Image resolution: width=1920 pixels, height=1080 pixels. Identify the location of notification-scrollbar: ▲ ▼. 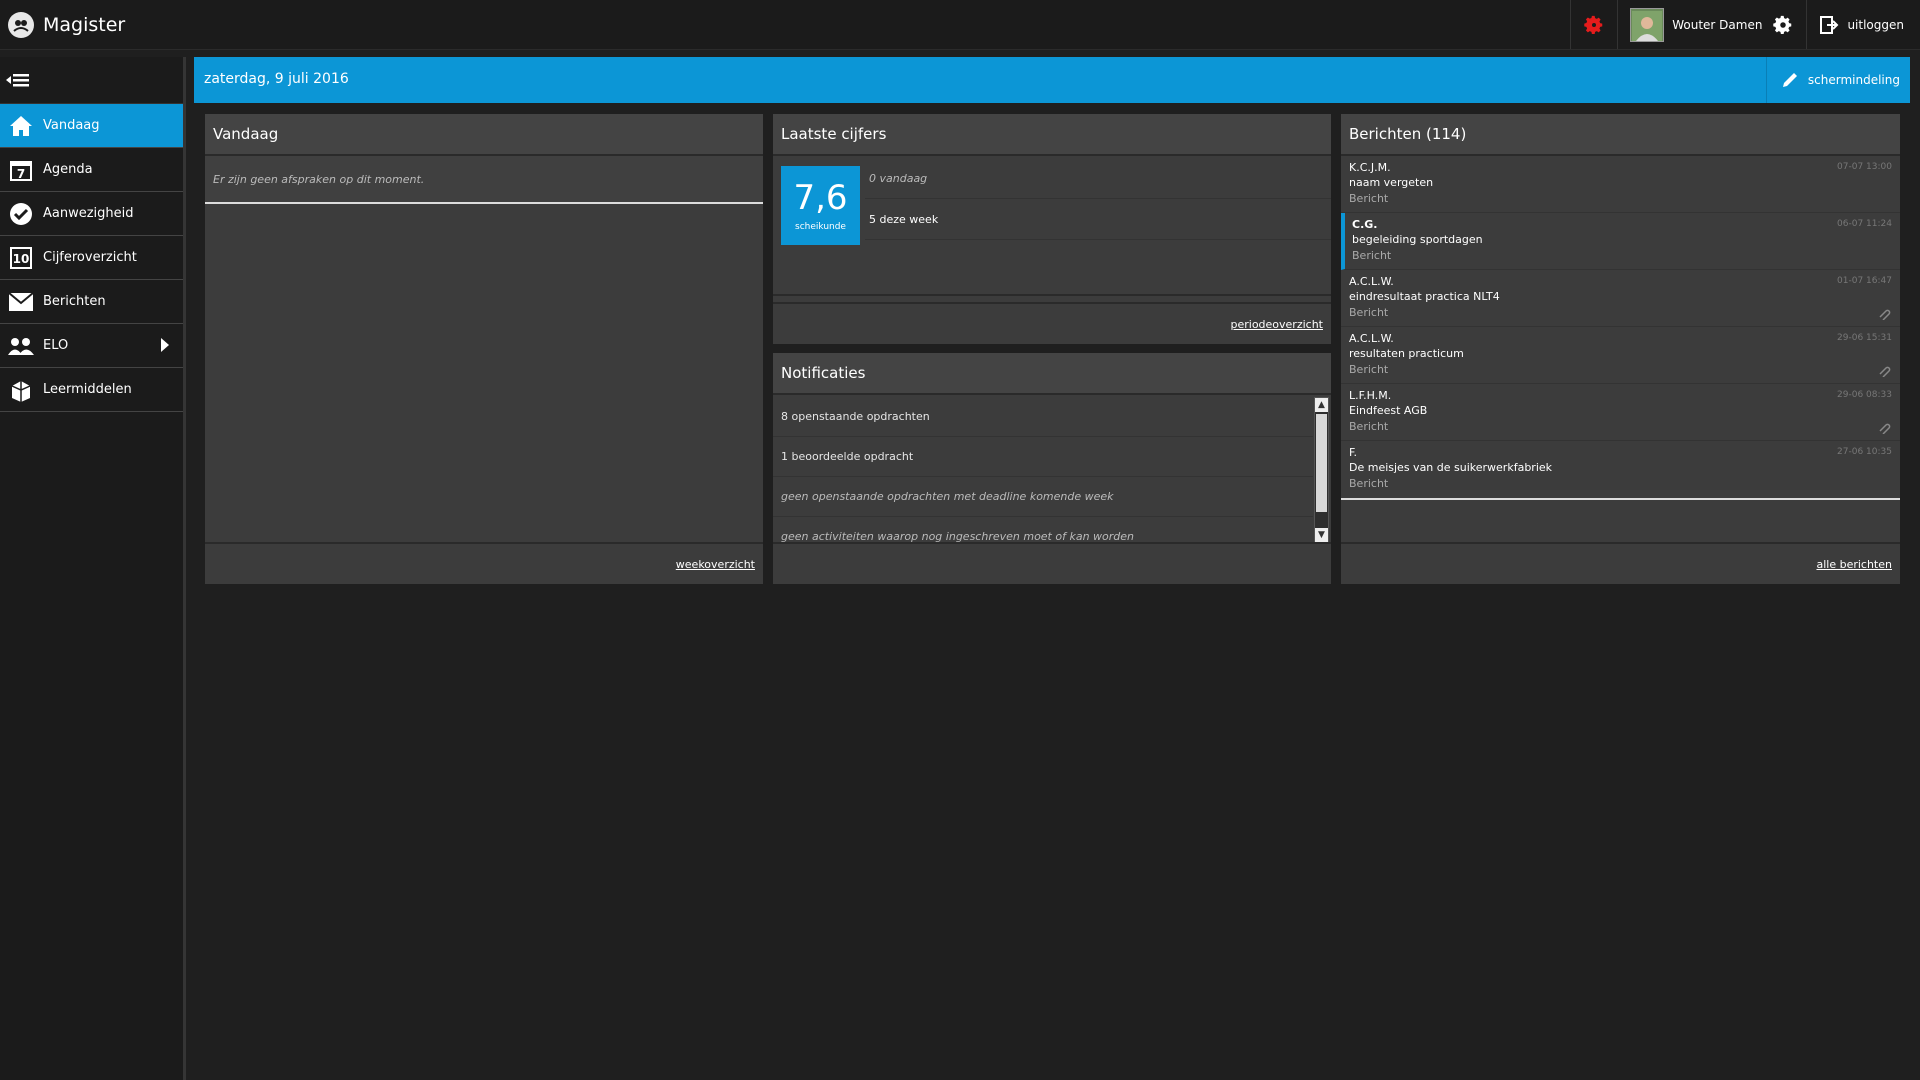
(1321, 470).